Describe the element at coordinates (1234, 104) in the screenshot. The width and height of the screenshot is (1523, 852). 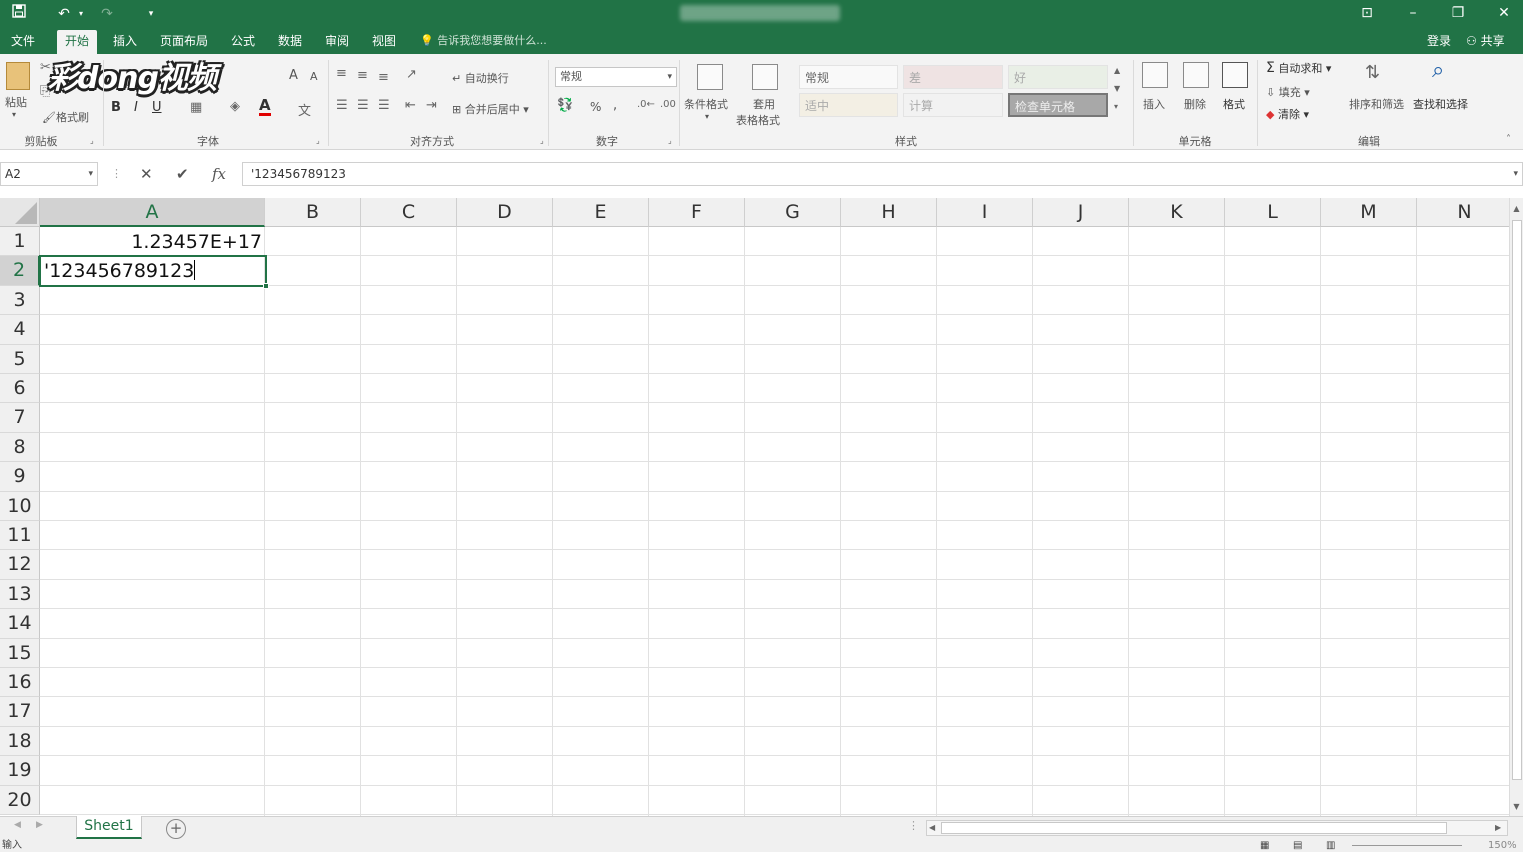
I see `format-cells-label: 格式` at that location.